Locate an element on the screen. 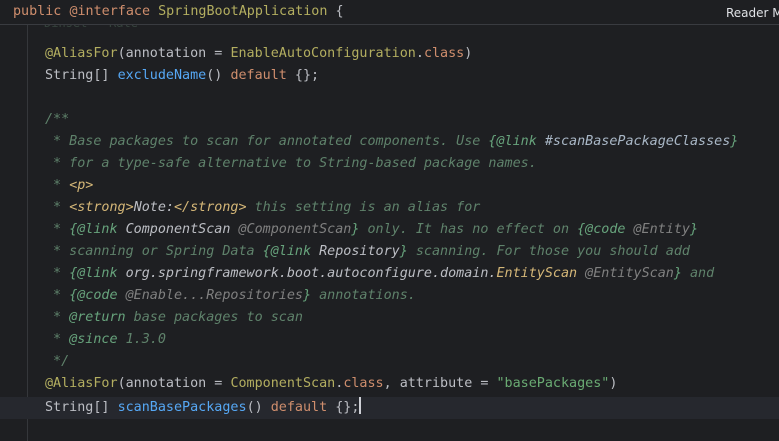 This screenshot has width=779, height=441. javadoc-link-reference: #scanBasePackageClasses is located at coordinates (637, 141).